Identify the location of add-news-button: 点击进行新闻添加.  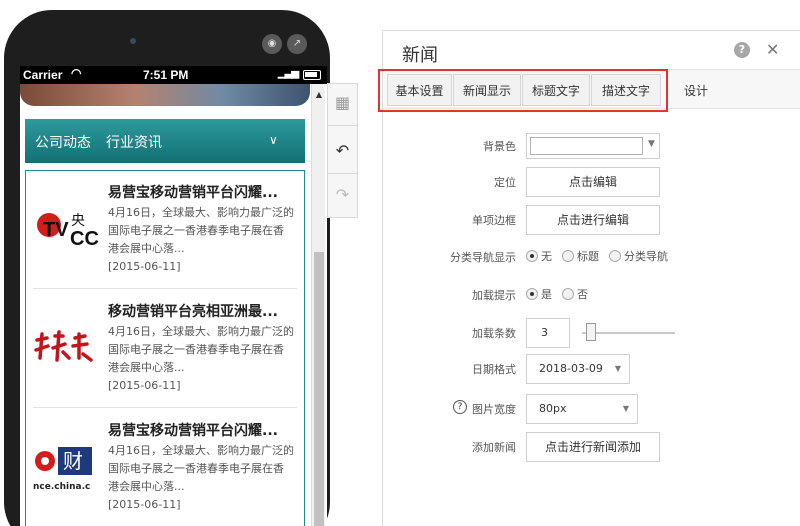
(593, 447).